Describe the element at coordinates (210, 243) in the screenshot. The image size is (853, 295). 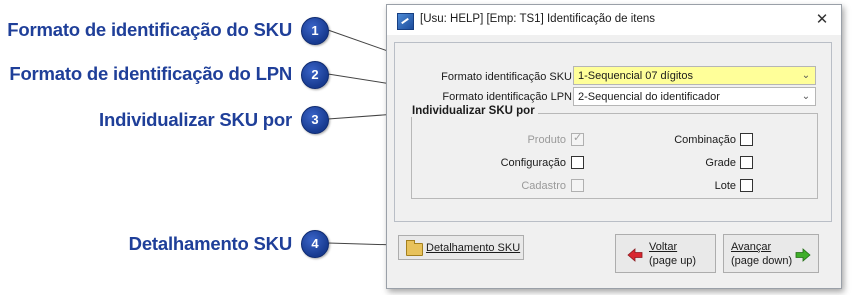
I see `callout-detalhamento-label: Detalhamento SKU` at that location.